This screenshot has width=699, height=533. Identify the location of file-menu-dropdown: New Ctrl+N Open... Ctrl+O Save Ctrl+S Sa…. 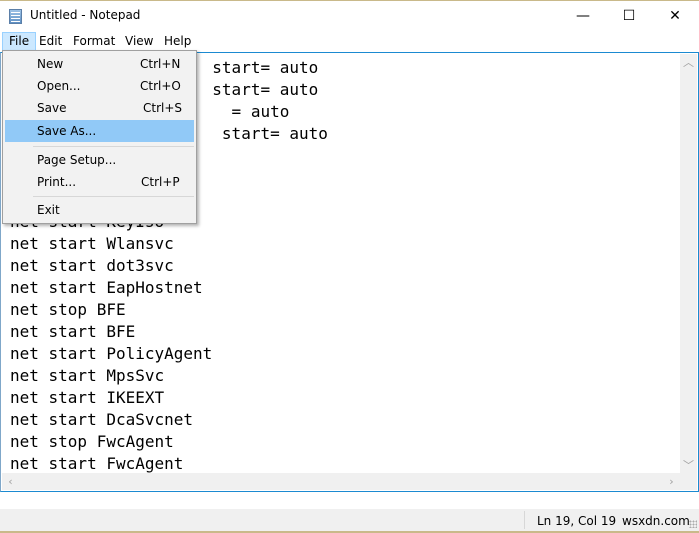
(99, 137).